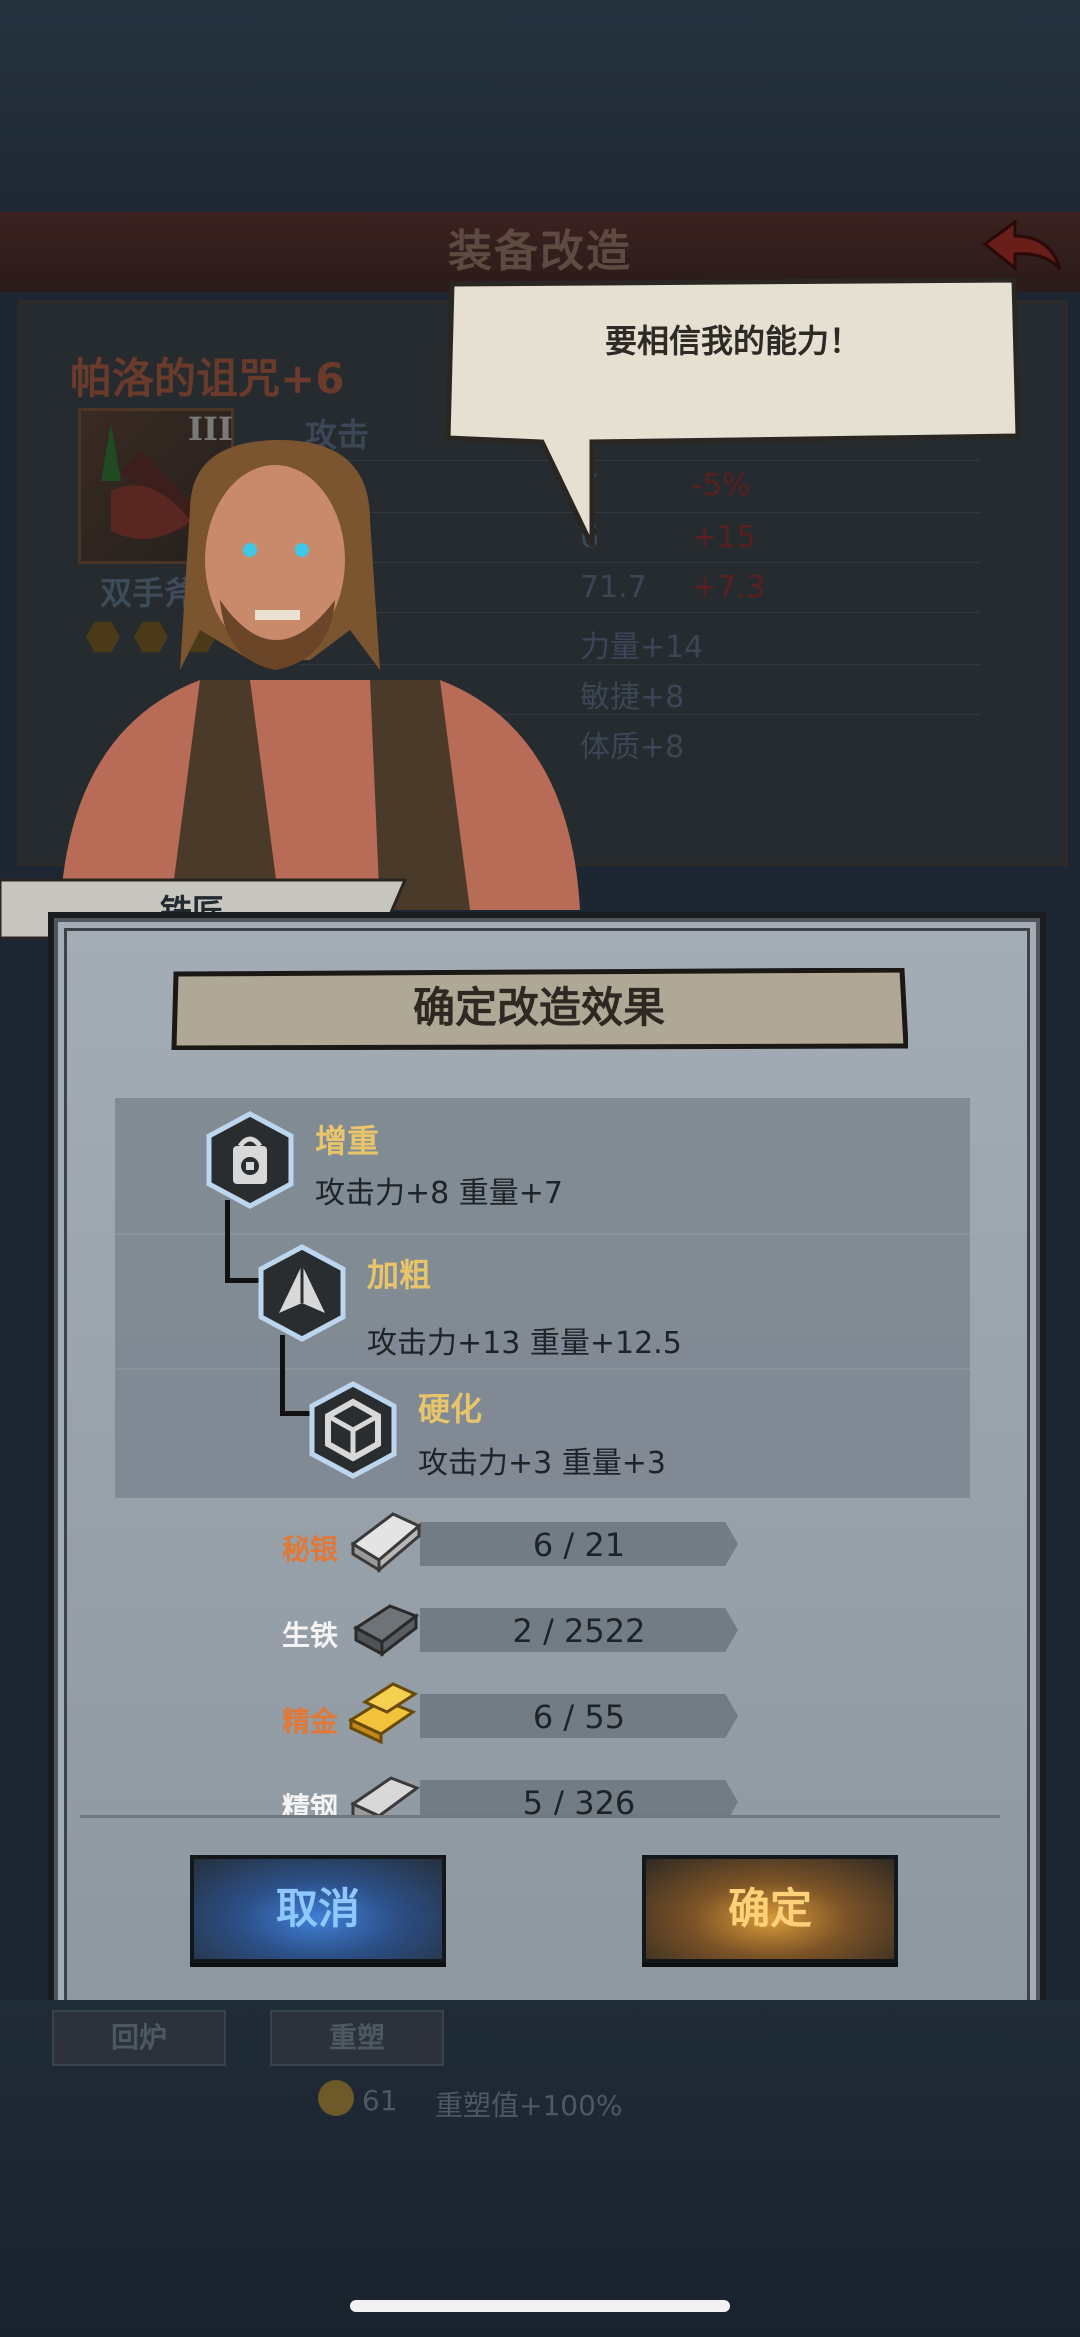 This screenshot has height=2337, width=1080. What do you see at coordinates (540, 105) in the screenshot?
I see `top-background` at bounding box center [540, 105].